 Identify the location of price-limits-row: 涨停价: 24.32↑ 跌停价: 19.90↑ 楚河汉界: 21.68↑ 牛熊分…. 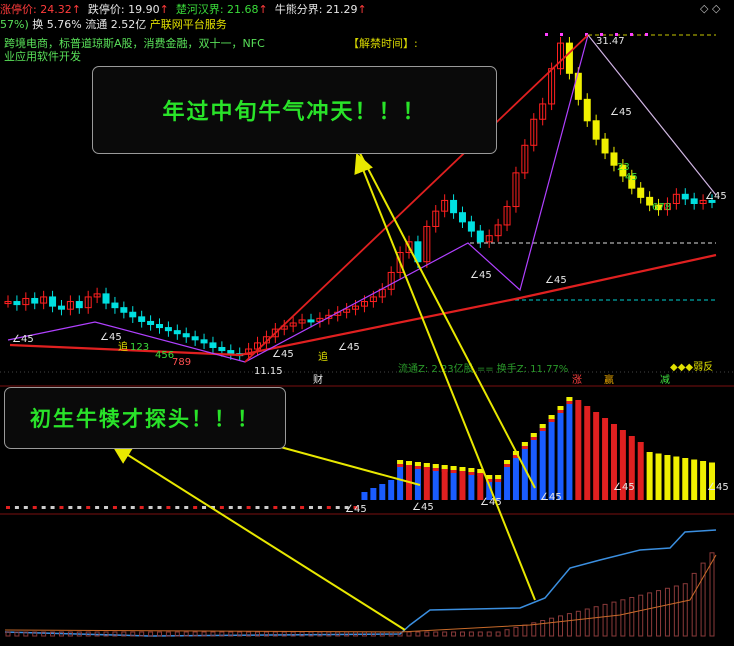
(183, 9).